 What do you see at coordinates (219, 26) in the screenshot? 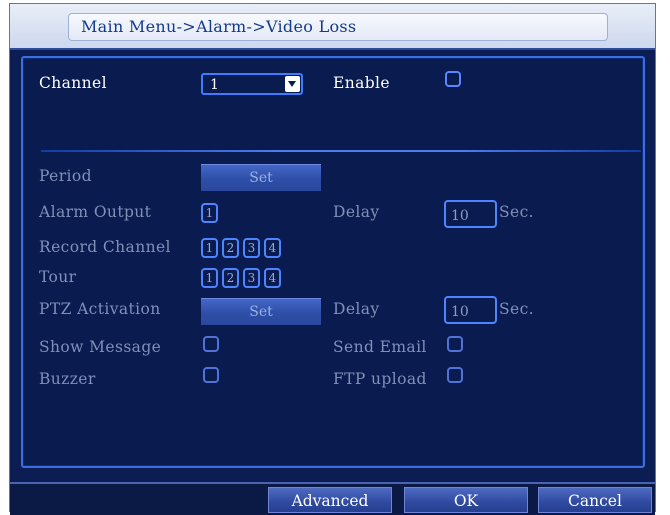
I see `breadcrumb-text: Main Menu->Alarm->Video Loss` at bounding box center [219, 26].